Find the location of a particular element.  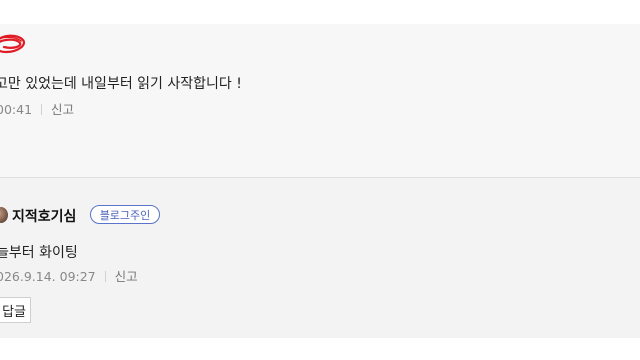

comment-author: 지적호기심 is located at coordinates (44, 216).